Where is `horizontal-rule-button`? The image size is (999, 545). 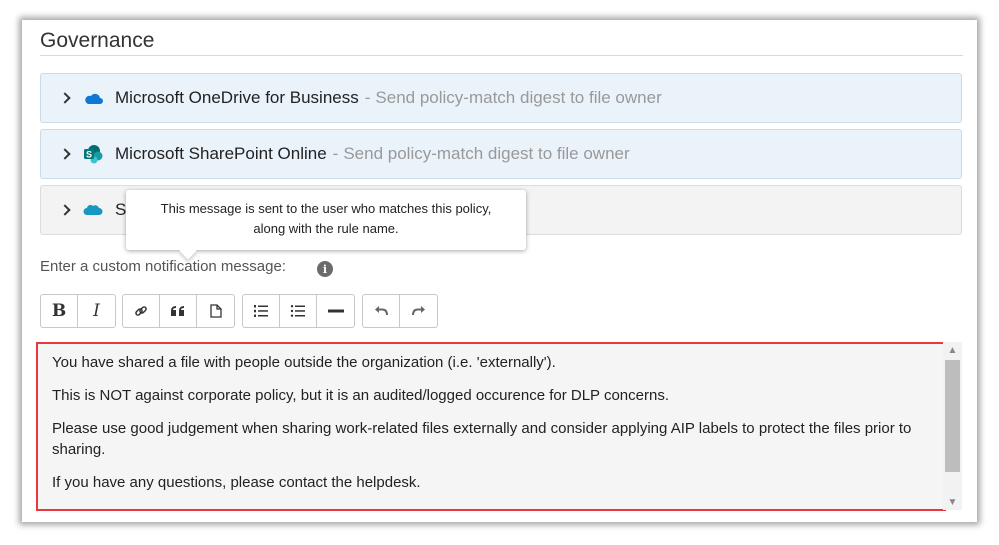
horizontal-rule-button is located at coordinates (335, 311).